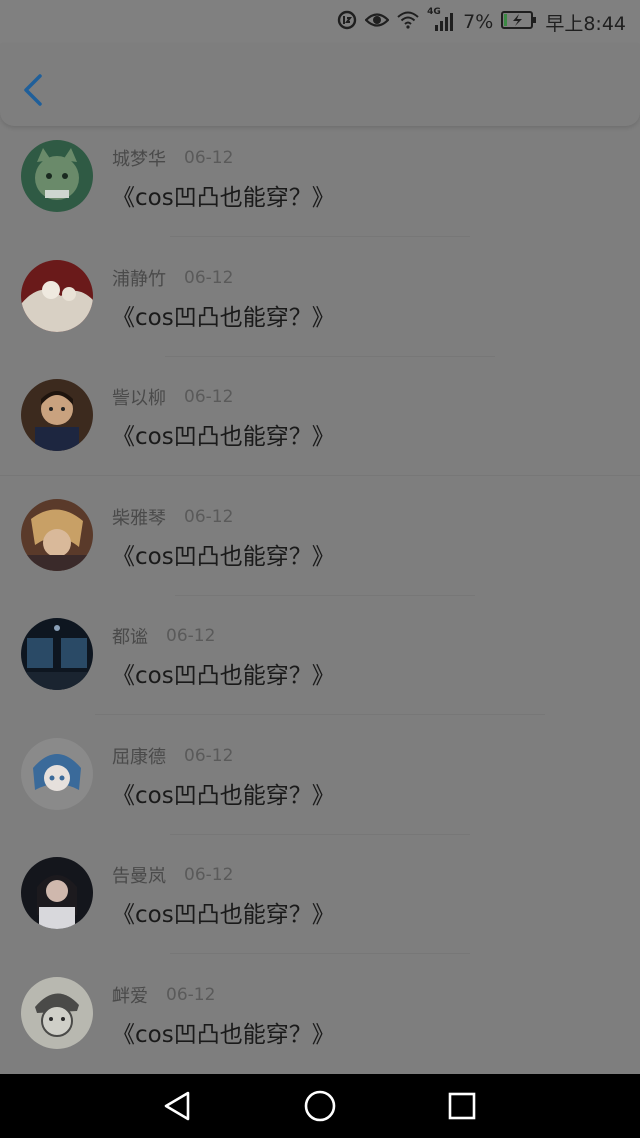 The image size is (640, 1138). I want to click on nav-back-button, so click(178, 1106).